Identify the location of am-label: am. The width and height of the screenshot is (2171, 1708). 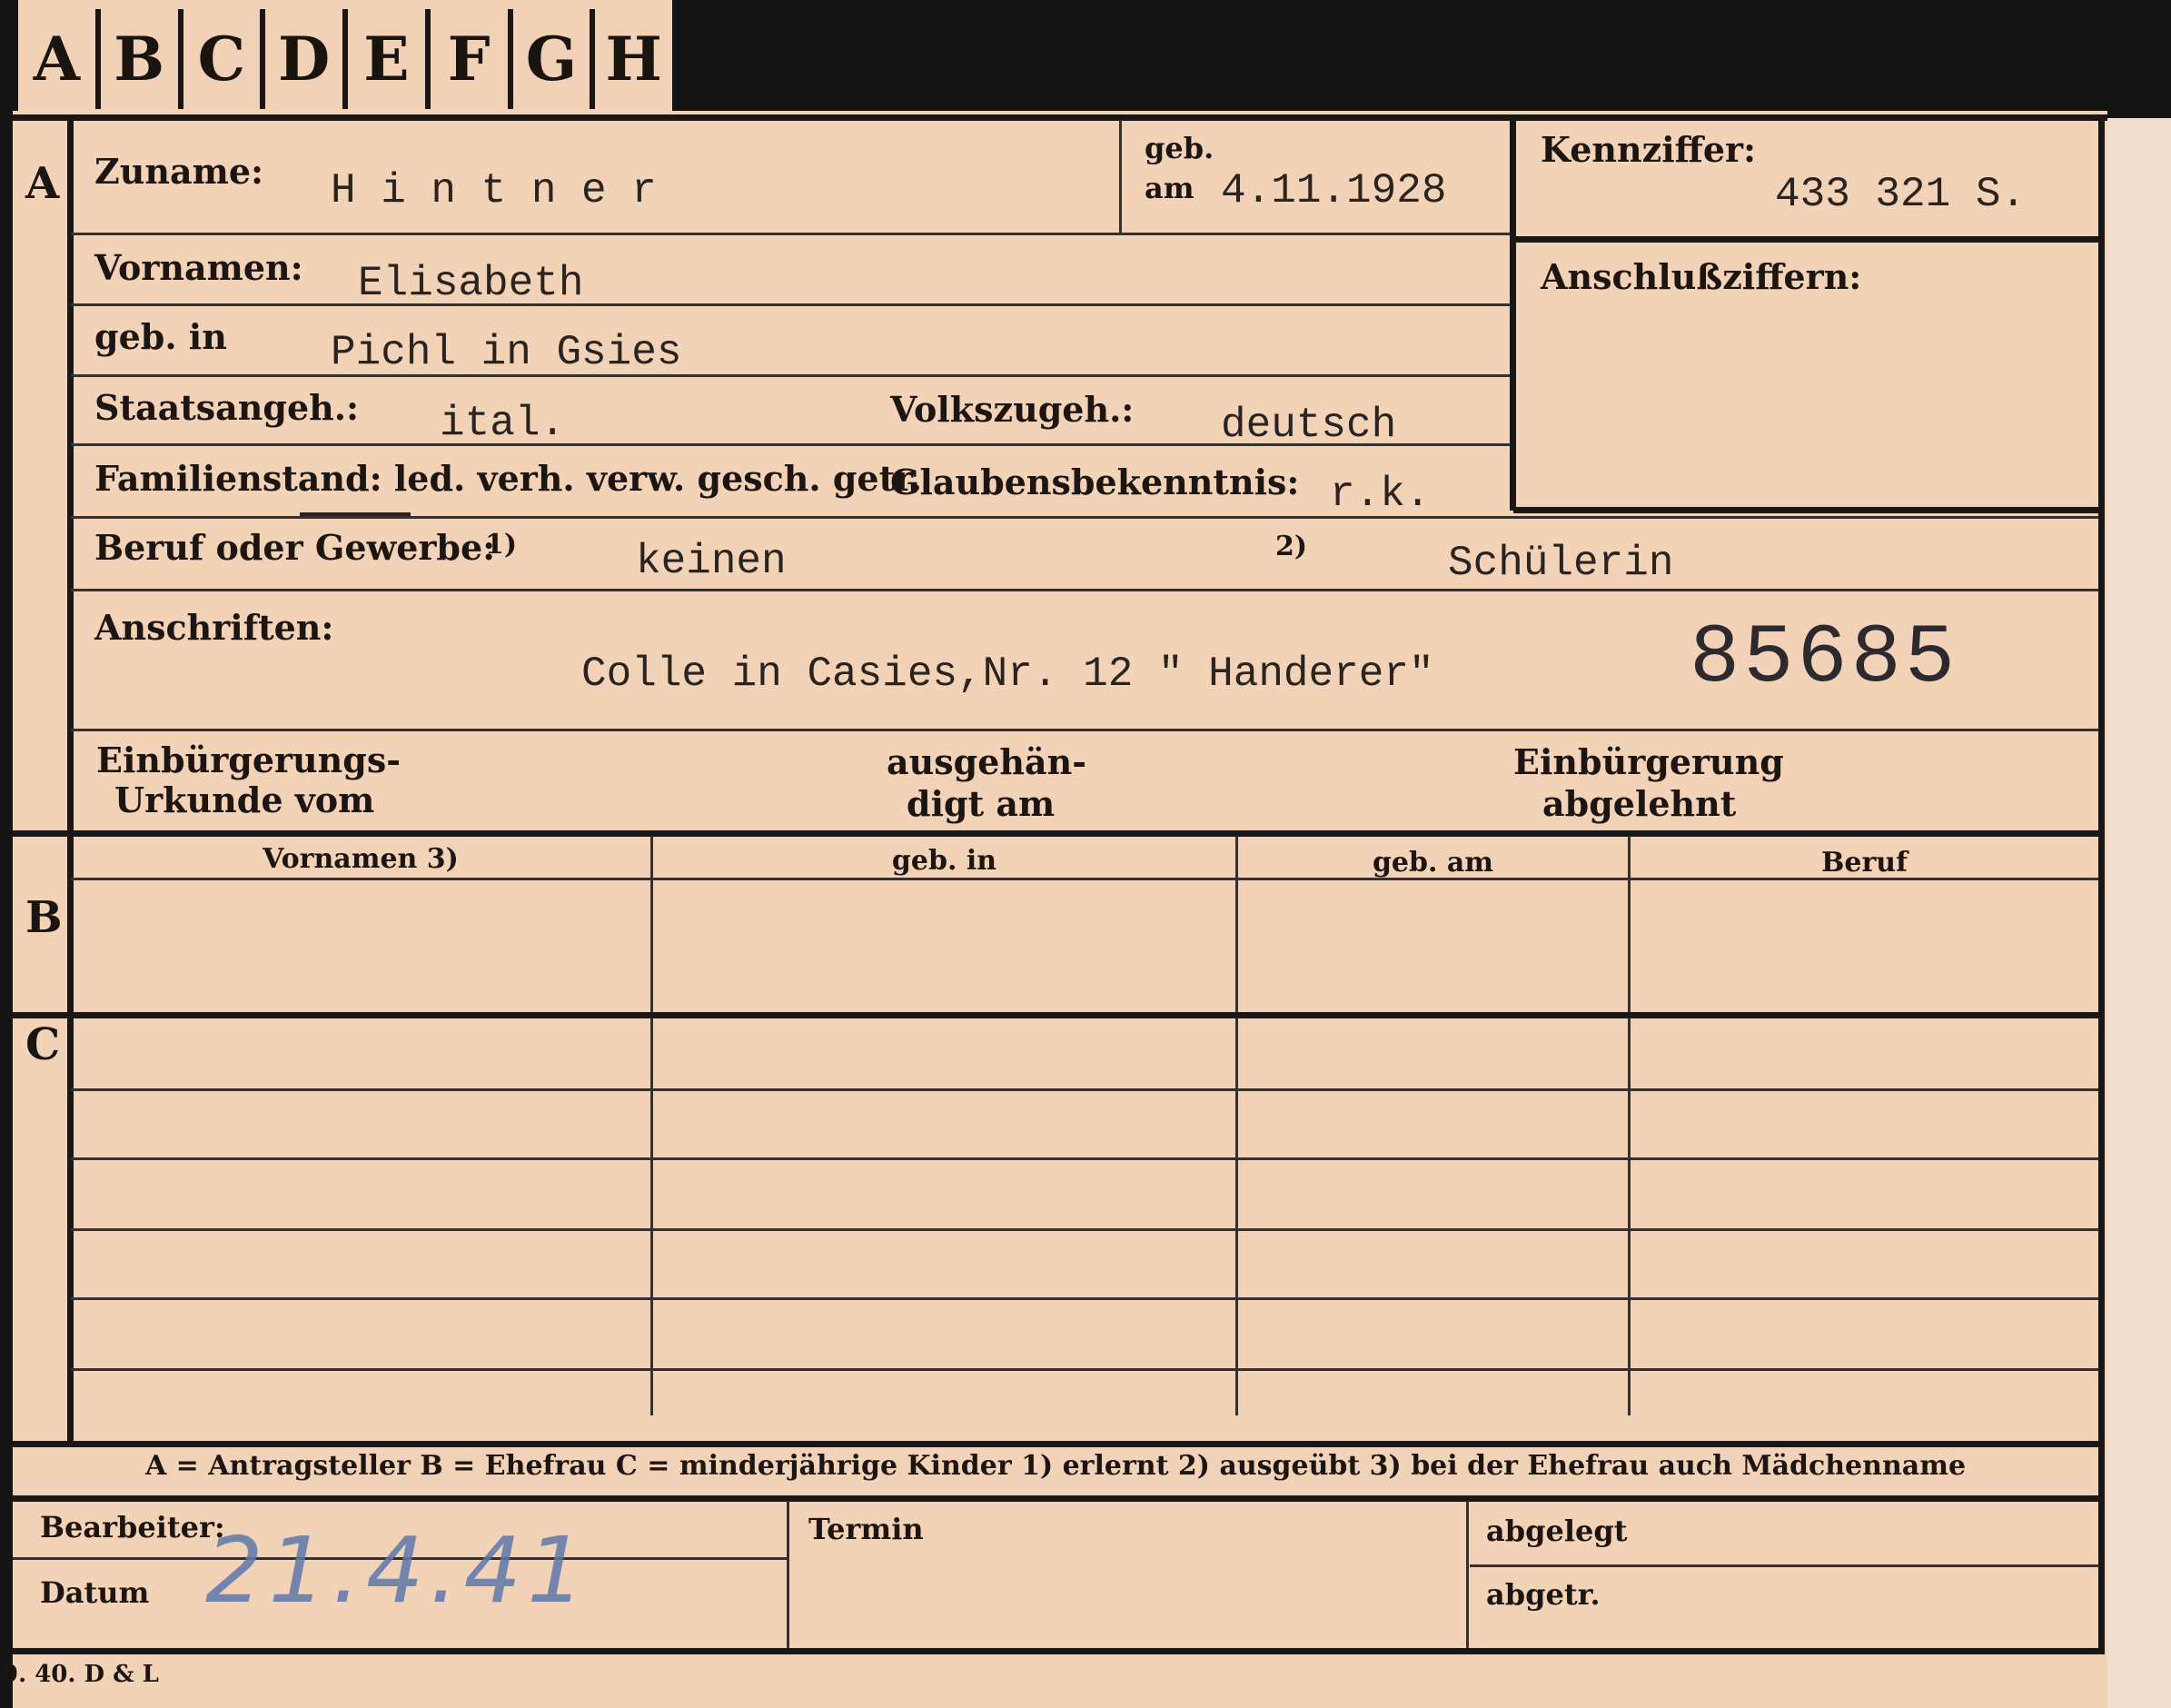
(1170, 188).